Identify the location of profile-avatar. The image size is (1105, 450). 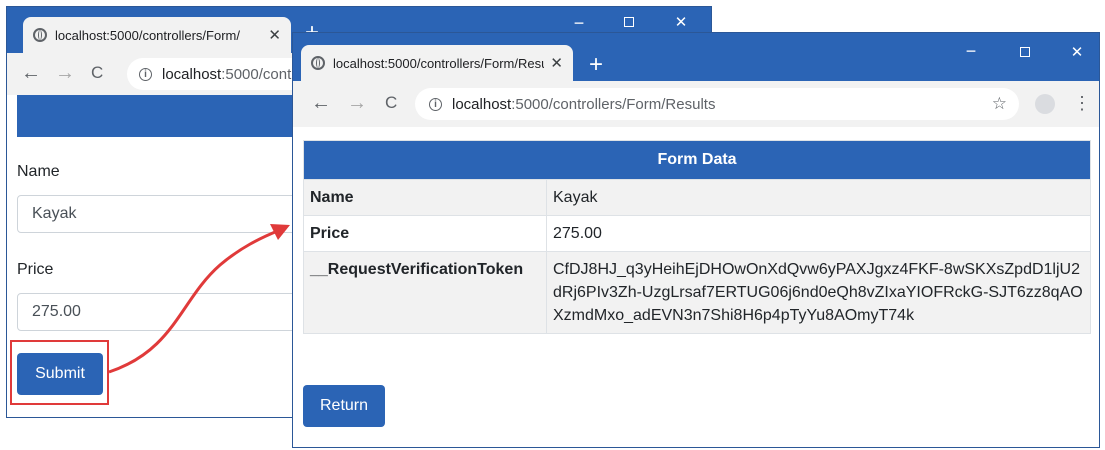
(1045, 104).